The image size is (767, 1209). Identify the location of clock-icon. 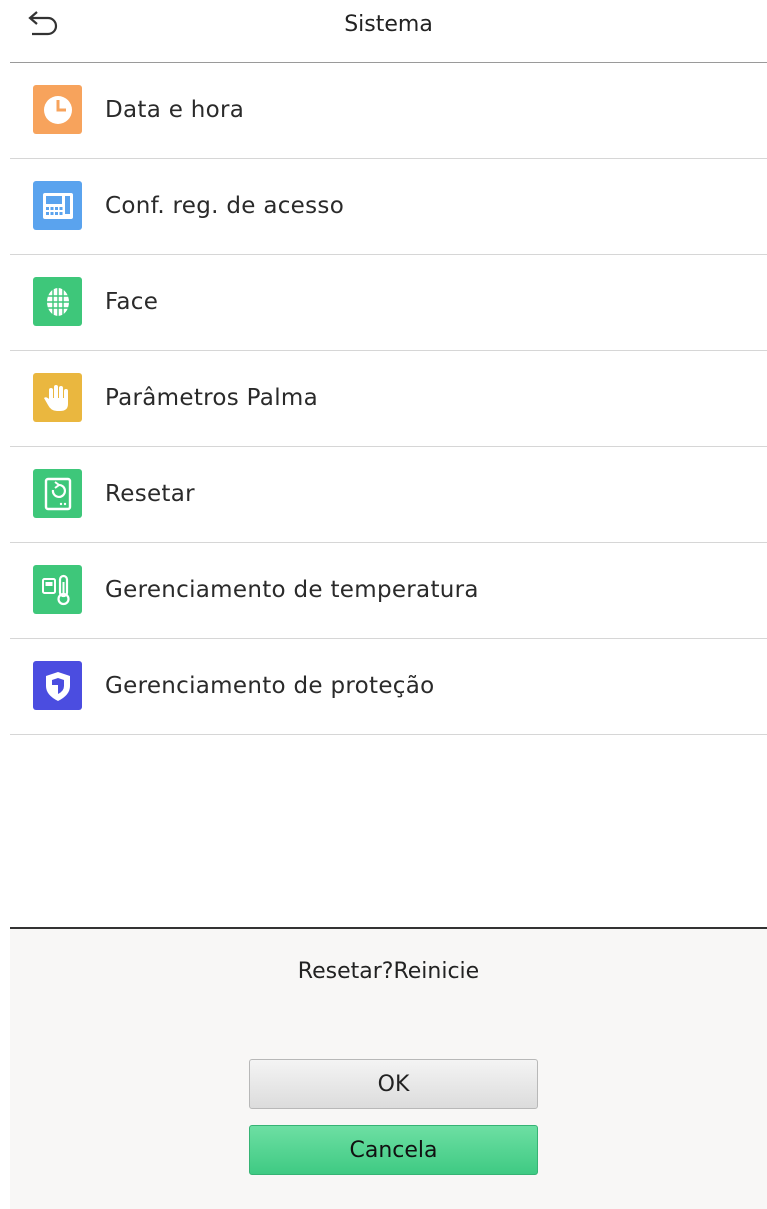
(57, 109).